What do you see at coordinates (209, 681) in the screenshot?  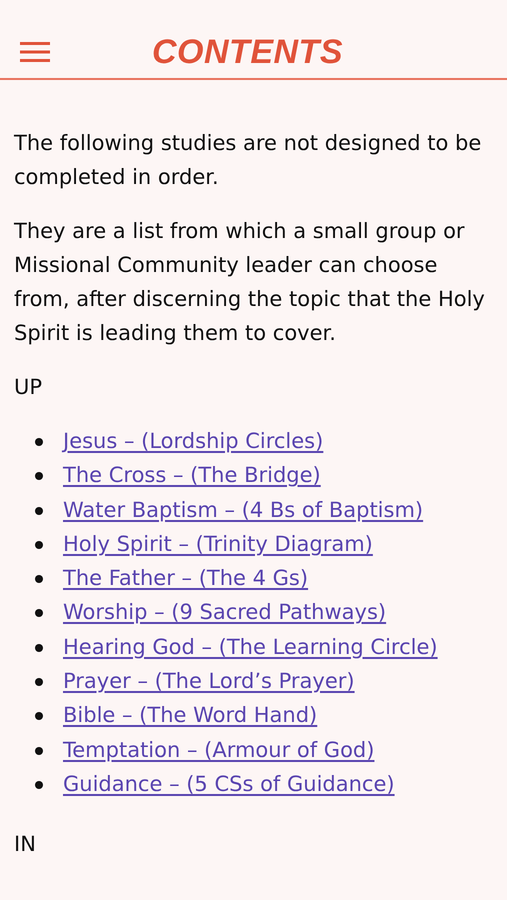 I see `study-link: Prayer – (The Lord’s Prayer)` at bounding box center [209, 681].